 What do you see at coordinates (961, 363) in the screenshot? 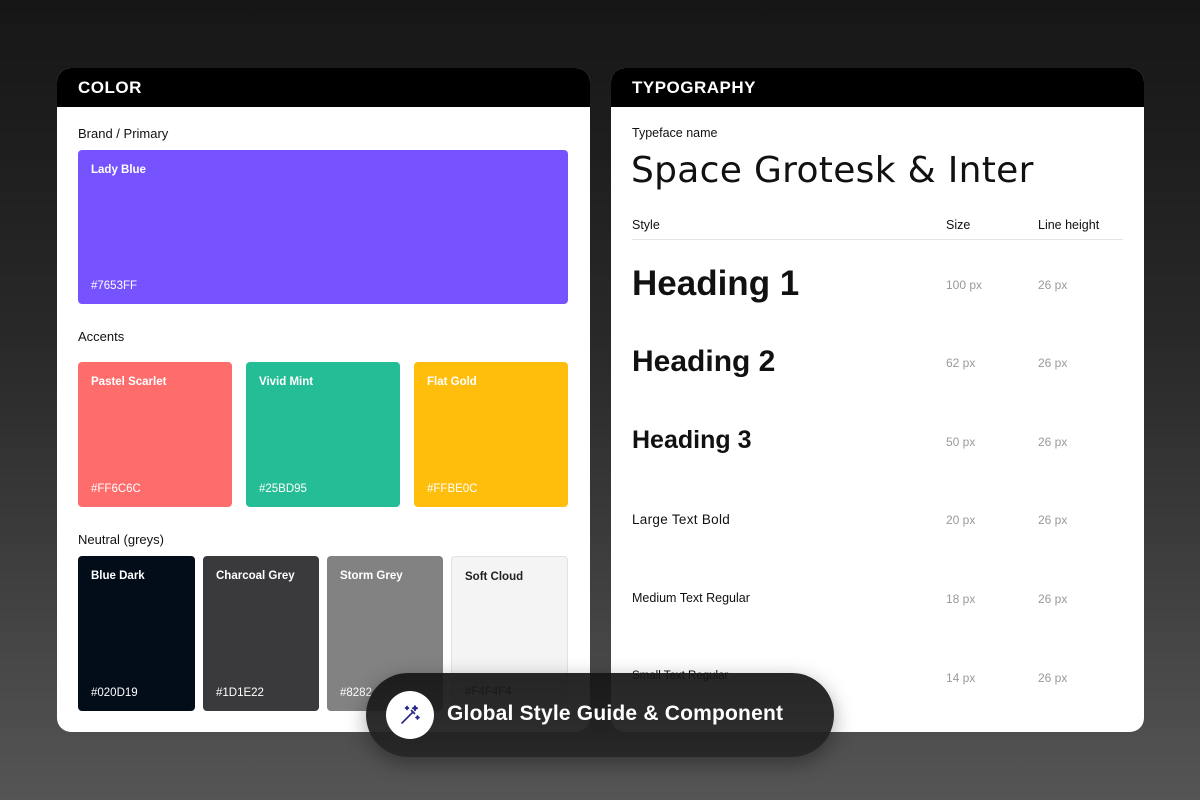
I see `size-value: 62 px` at bounding box center [961, 363].